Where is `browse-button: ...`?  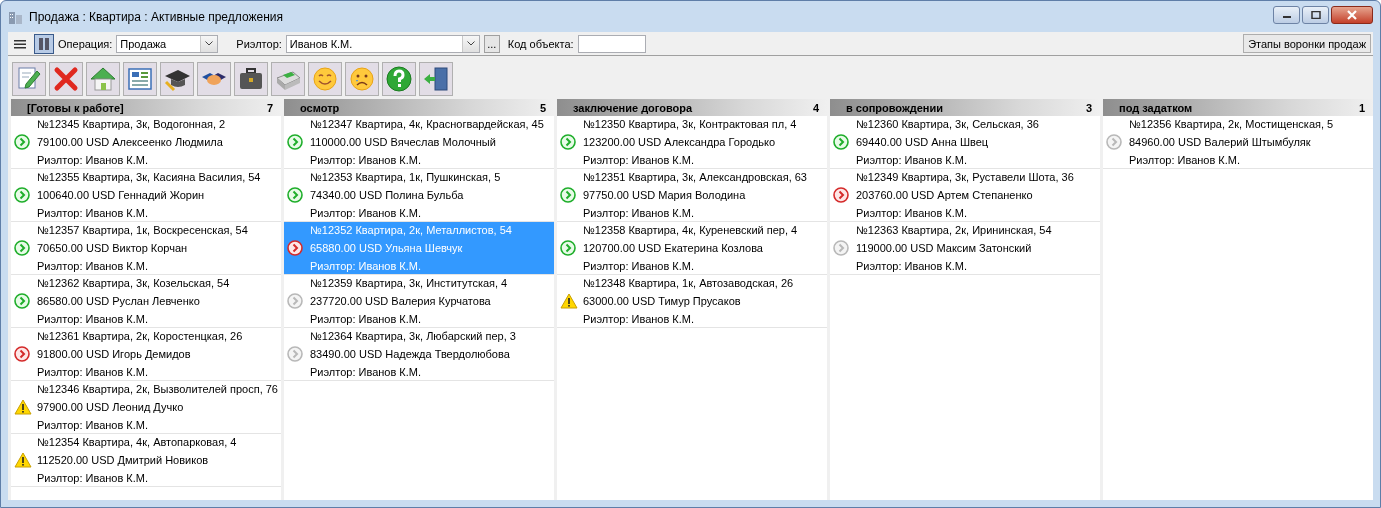 browse-button: ... is located at coordinates (491, 43).